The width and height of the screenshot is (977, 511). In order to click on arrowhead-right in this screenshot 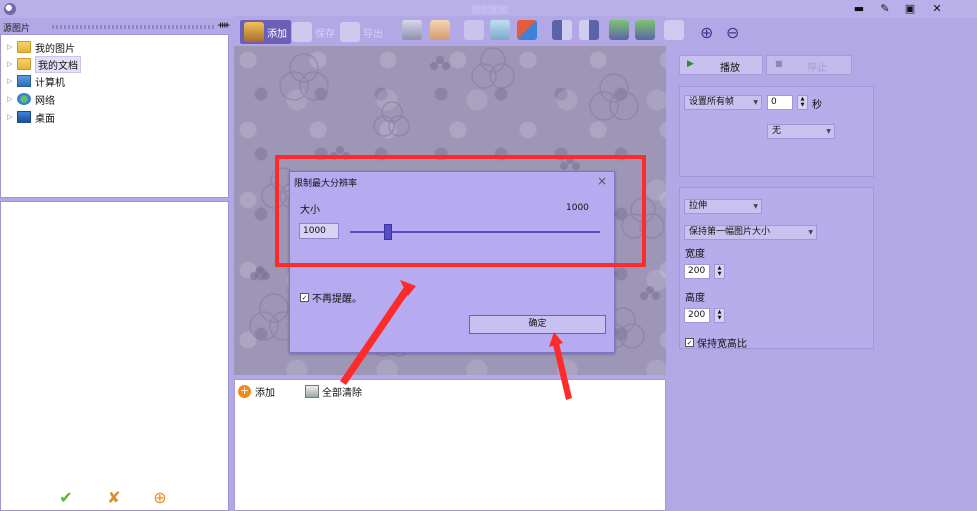, I will do `click(556, 339)`.